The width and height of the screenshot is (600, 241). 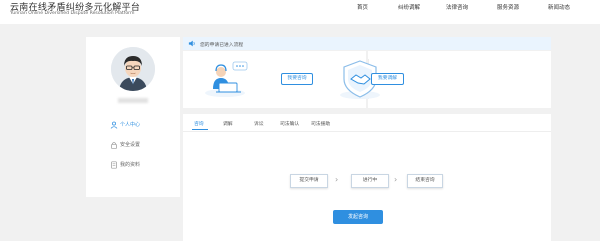 I want to click on consult-button: 我要咨询, so click(x=297, y=79).